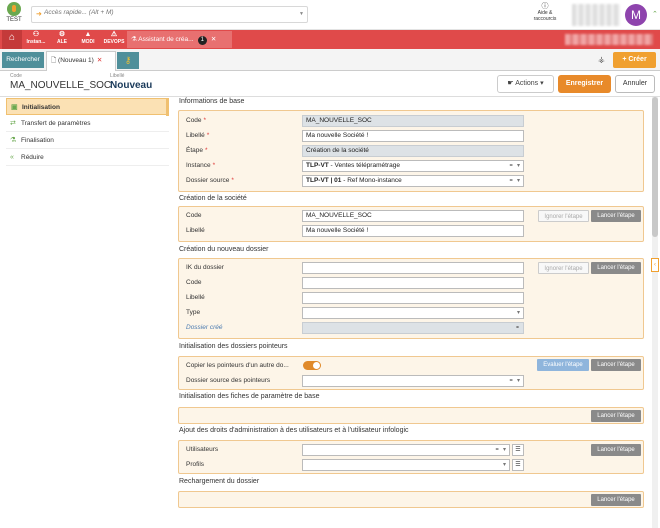 The width and height of the screenshot is (660, 528). I want to click on actions-button: ☛ Actions ▾, so click(525, 84).